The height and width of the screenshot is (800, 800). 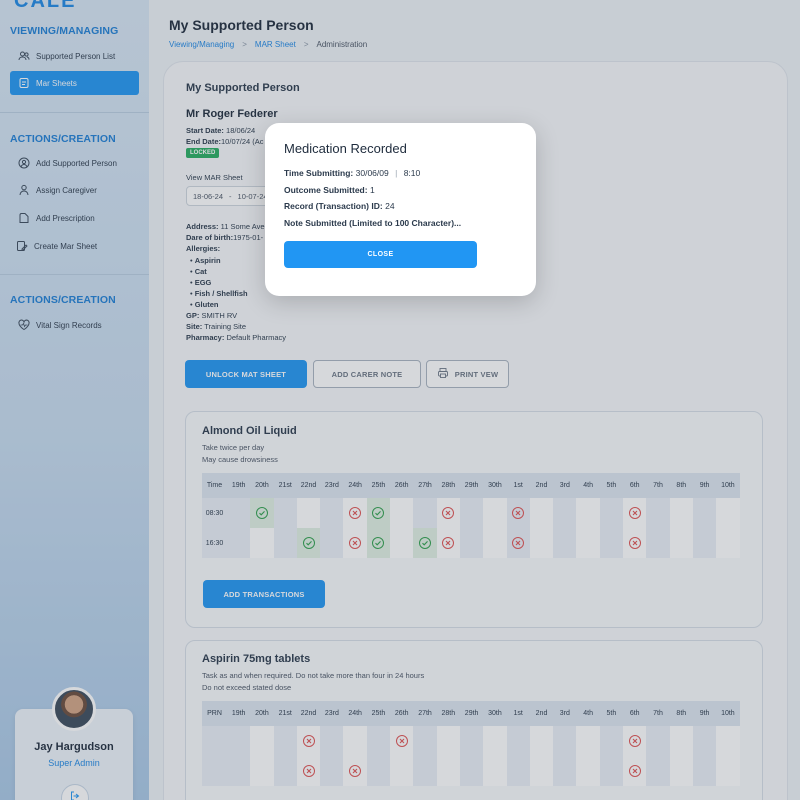 What do you see at coordinates (352, 173) in the screenshot?
I see `modal-time-submitting: Time Submitting: 30/06/09 | 8:10` at bounding box center [352, 173].